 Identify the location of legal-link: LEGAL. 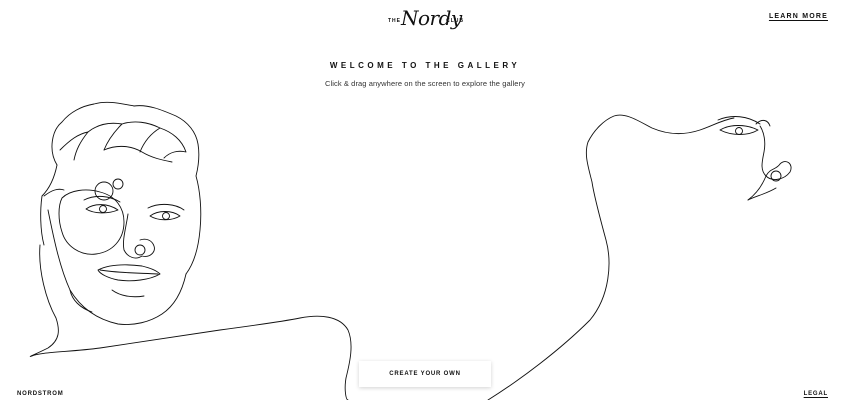
(816, 394).